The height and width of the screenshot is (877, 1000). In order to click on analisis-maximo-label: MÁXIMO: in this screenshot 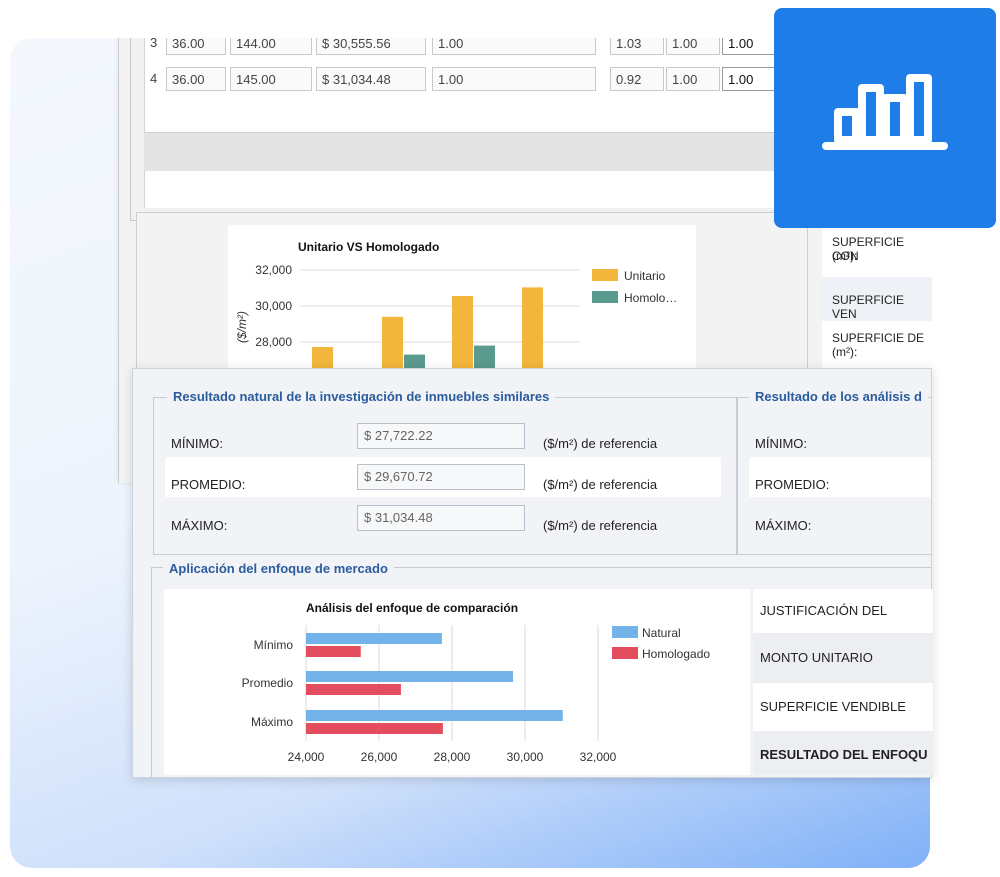, I will do `click(783, 525)`.